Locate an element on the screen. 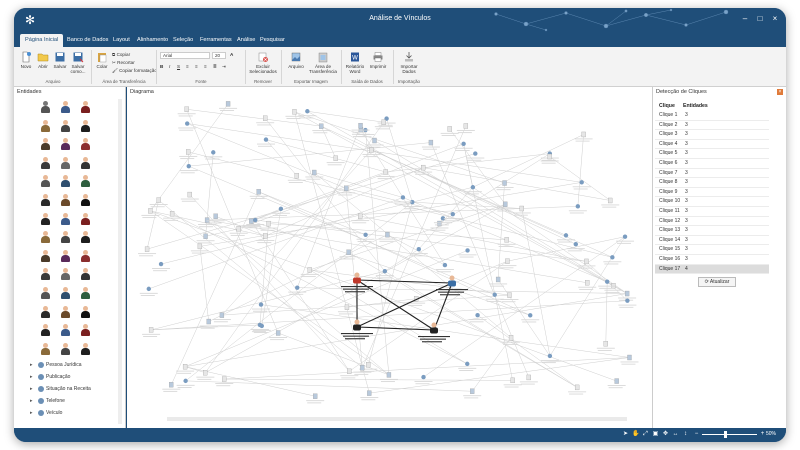 This screenshot has height=450, width=800. tree-item-telefone: ▸ Telefone is located at coordinates (47, 401).